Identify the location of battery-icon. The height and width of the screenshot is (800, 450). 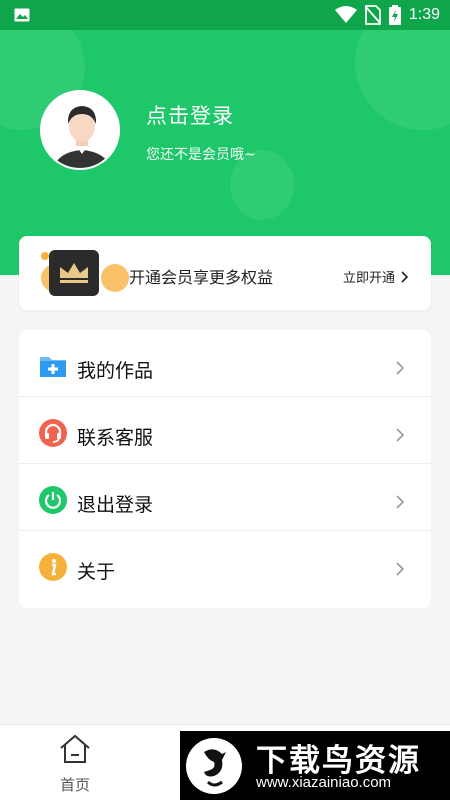
(394, 15).